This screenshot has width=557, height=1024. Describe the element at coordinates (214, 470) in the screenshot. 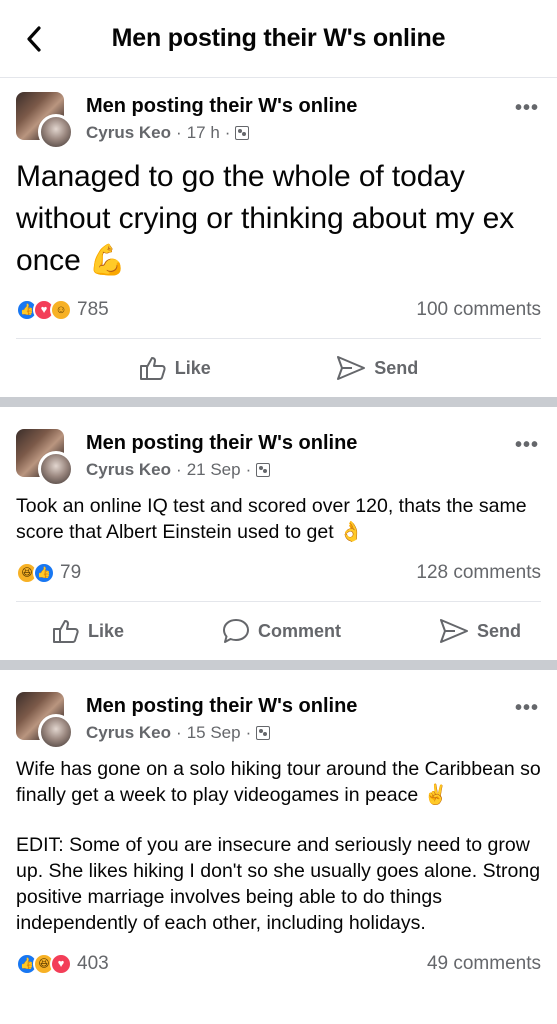

I see `post-time: 21 Sep` at that location.